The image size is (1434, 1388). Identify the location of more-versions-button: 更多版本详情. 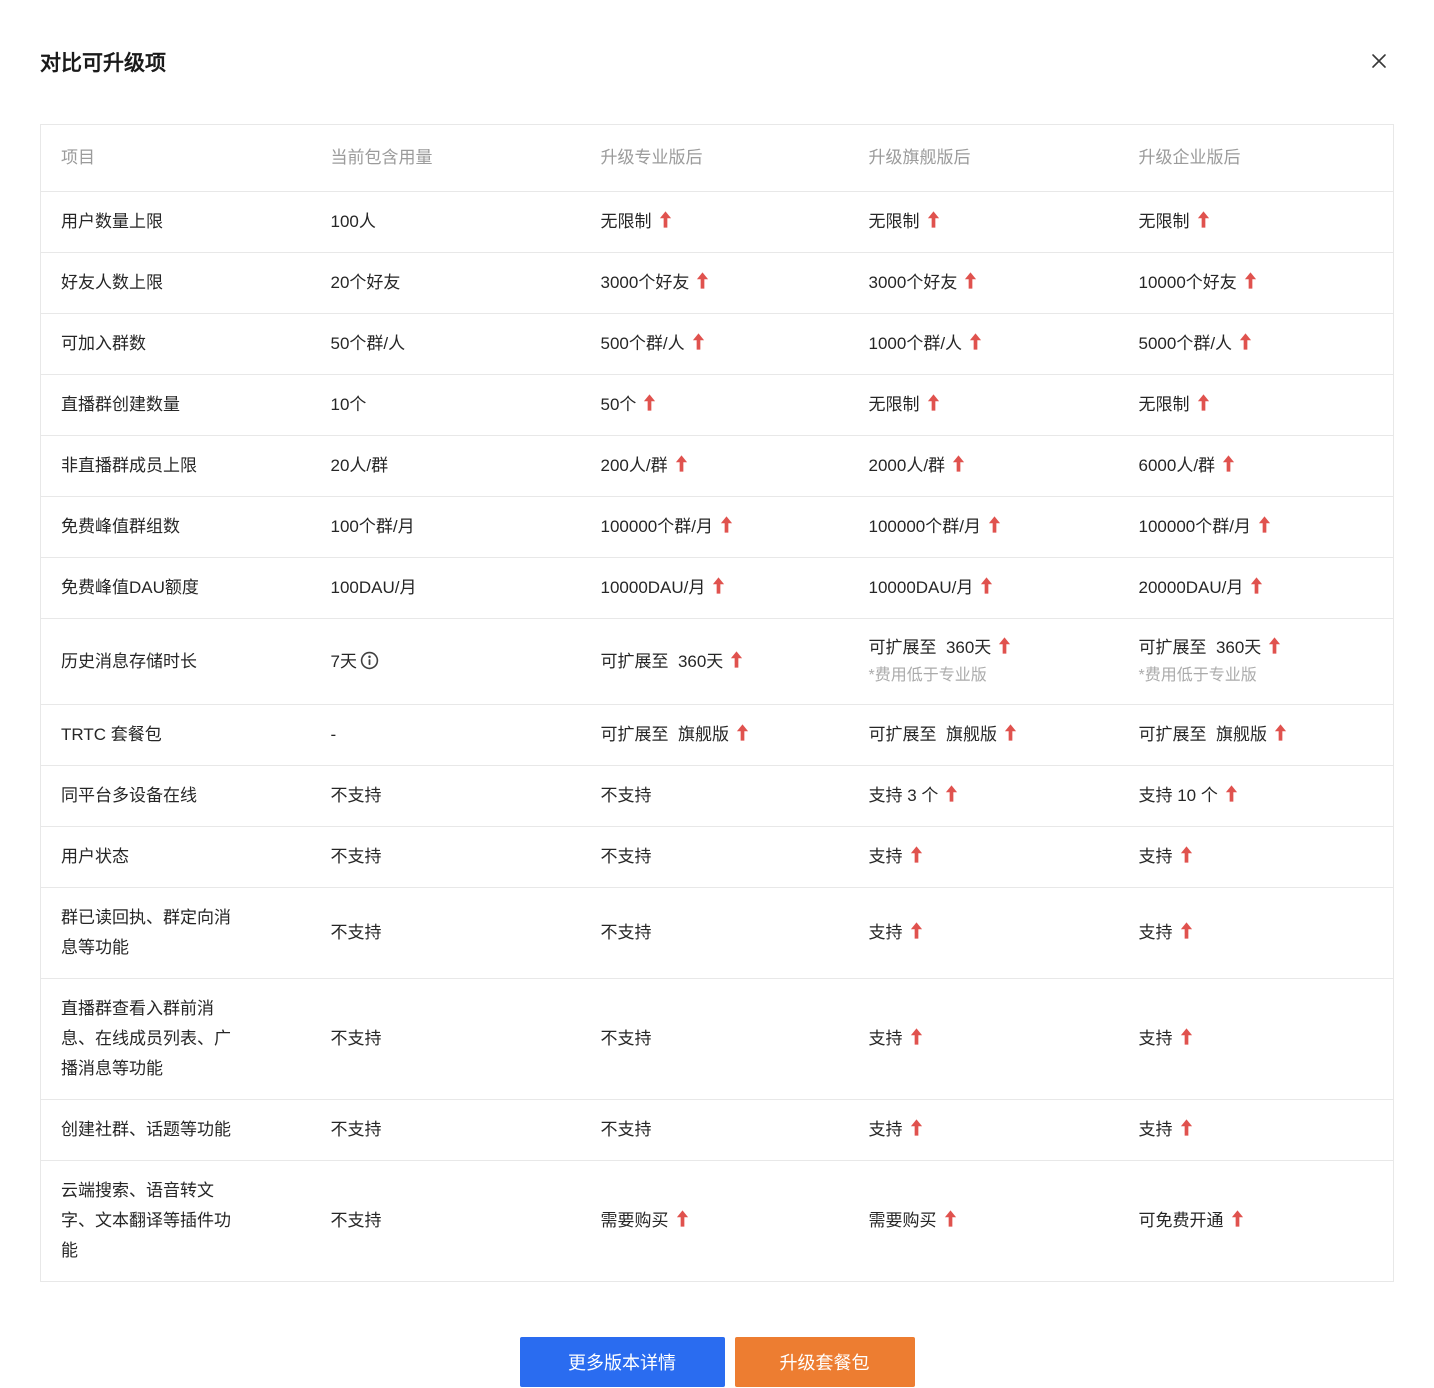
(622, 1362).